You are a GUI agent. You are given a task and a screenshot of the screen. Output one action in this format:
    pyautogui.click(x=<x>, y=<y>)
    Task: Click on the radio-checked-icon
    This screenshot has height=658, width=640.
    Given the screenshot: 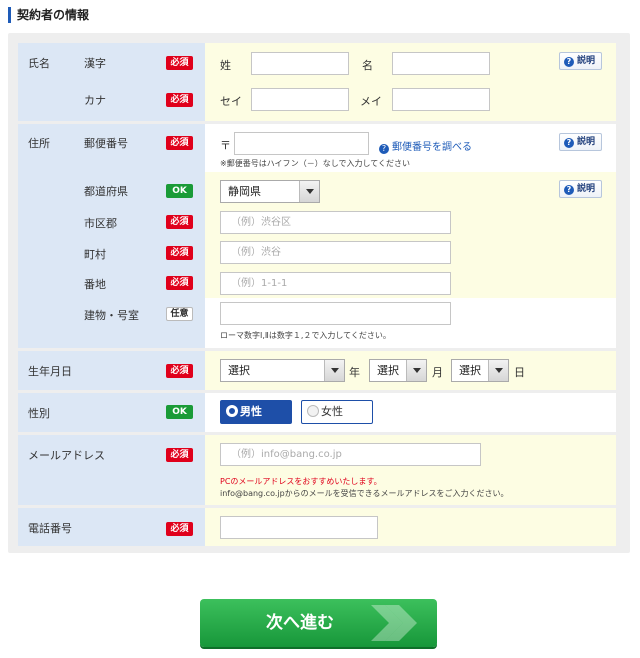 What is the action you would take?
    pyautogui.click(x=232, y=411)
    